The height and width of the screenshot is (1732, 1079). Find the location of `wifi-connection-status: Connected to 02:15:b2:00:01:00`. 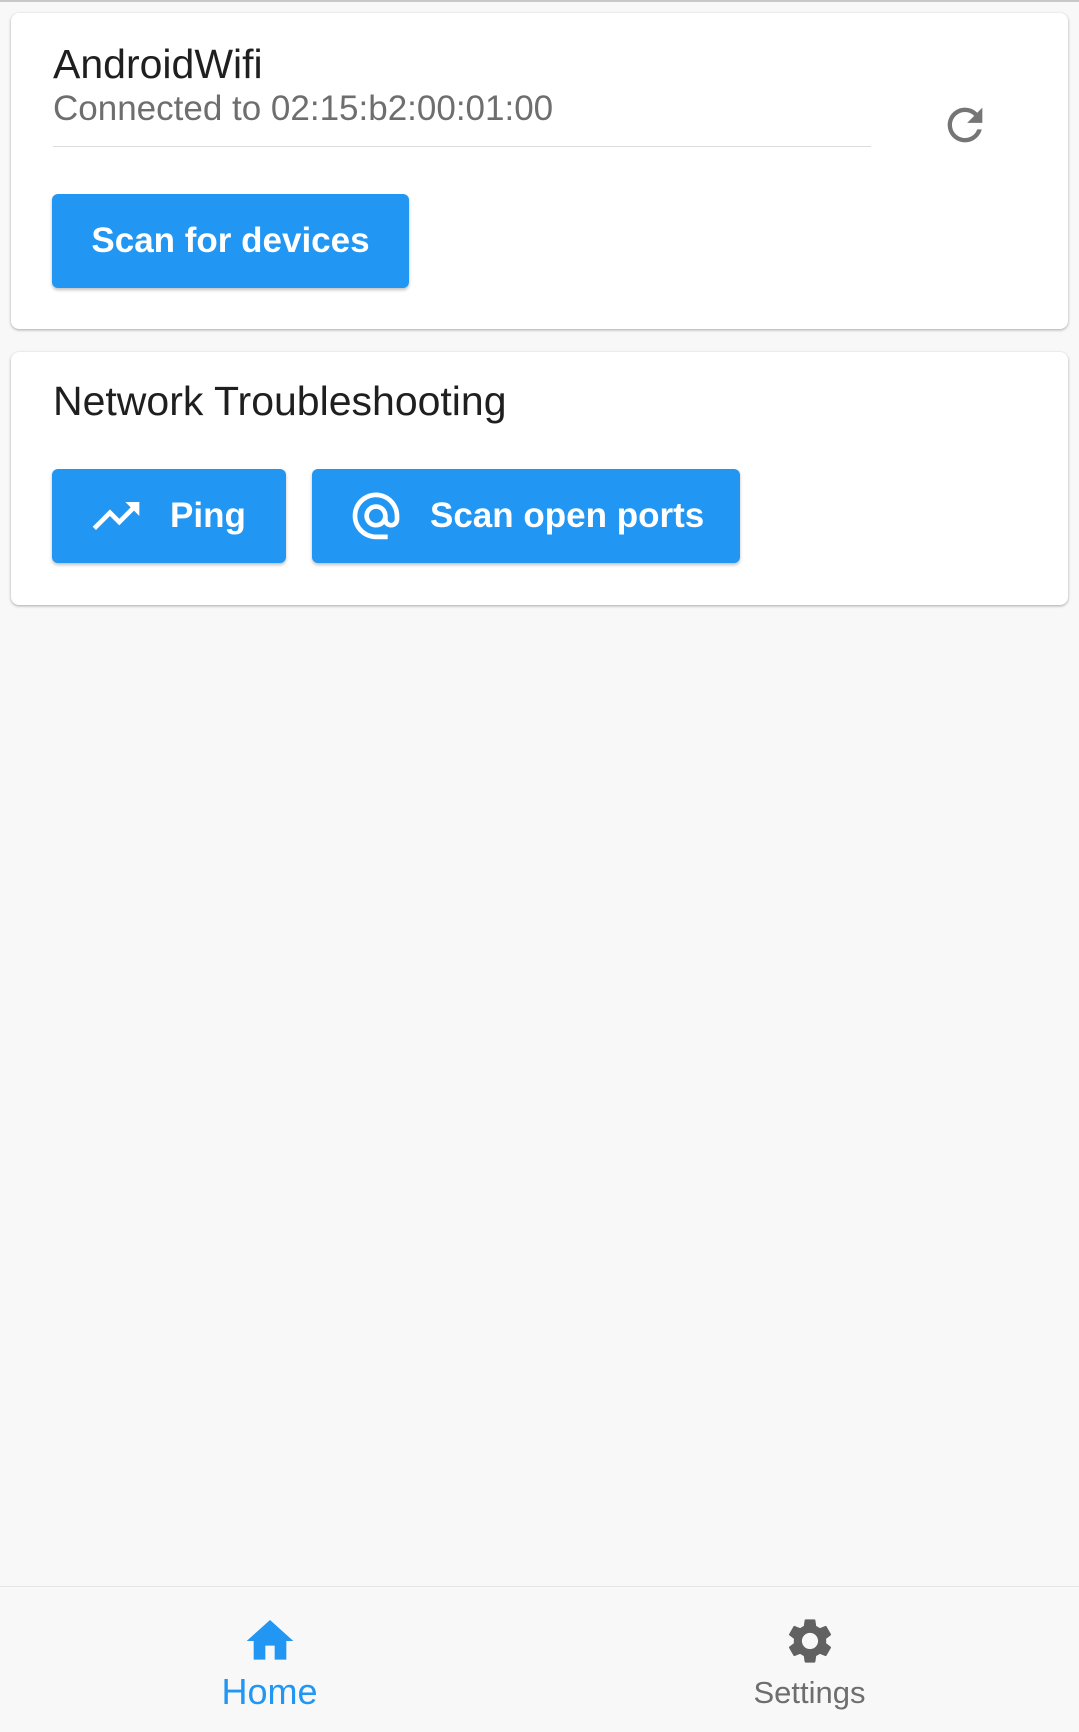

wifi-connection-status: Connected to 02:15:b2:00:01:00 is located at coordinates (303, 108).